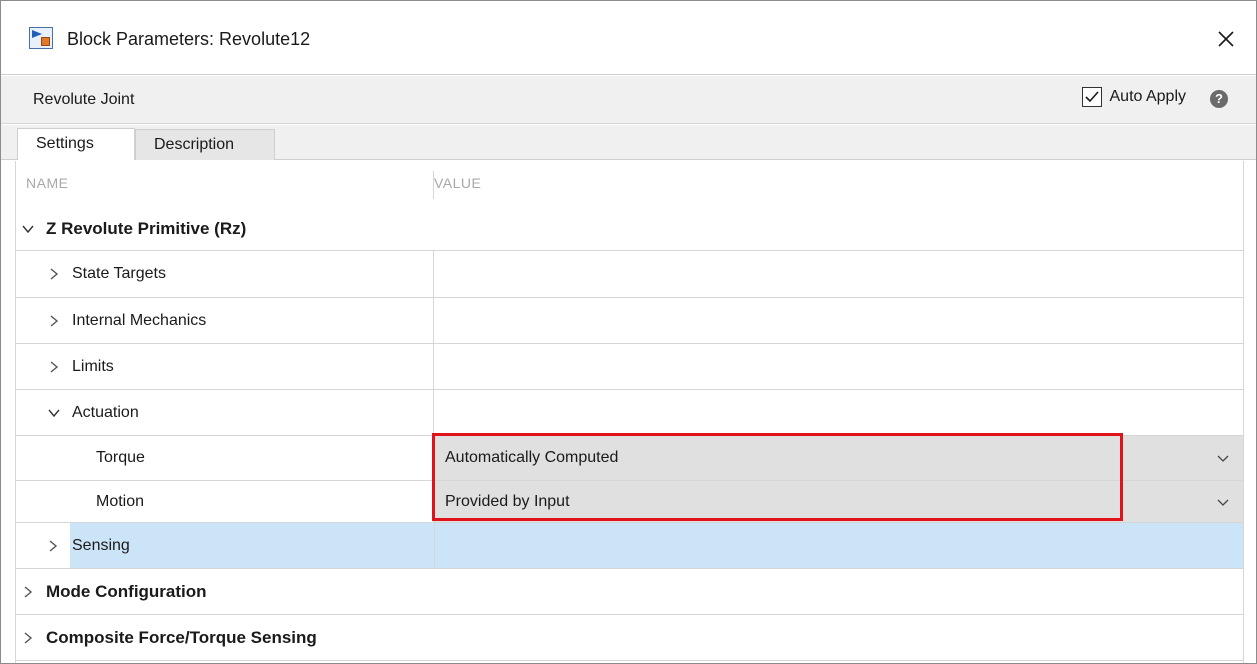 Image resolution: width=1257 pixels, height=664 pixels. I want to click on auto-apply-checkbox, so click(1091, 97).